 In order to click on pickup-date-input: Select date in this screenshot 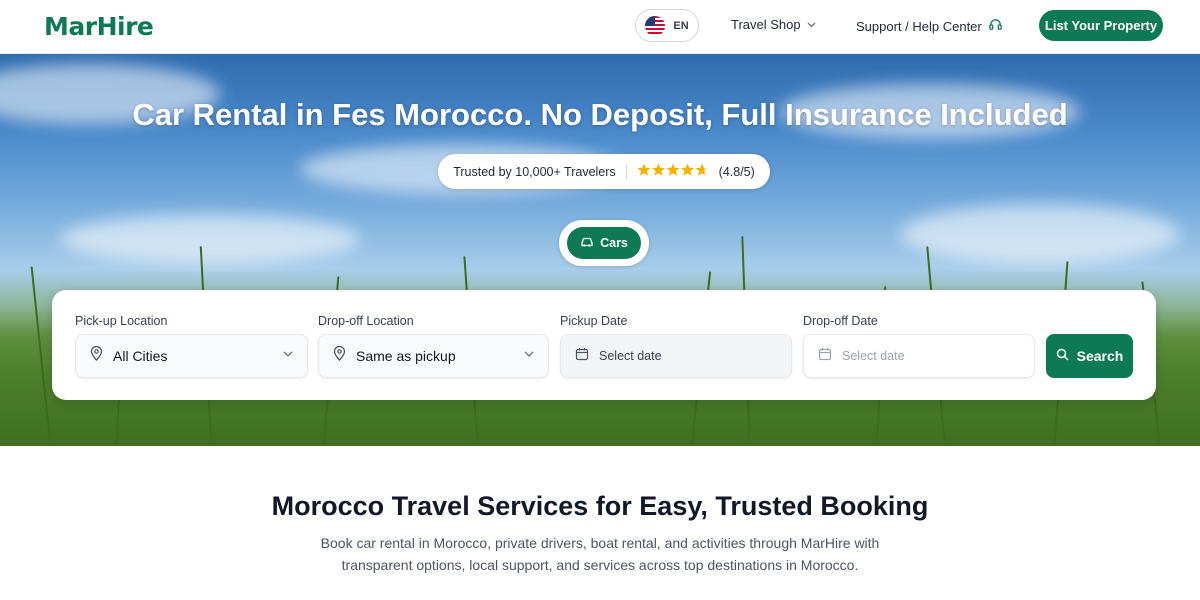, I will do `click(676, 356)`.